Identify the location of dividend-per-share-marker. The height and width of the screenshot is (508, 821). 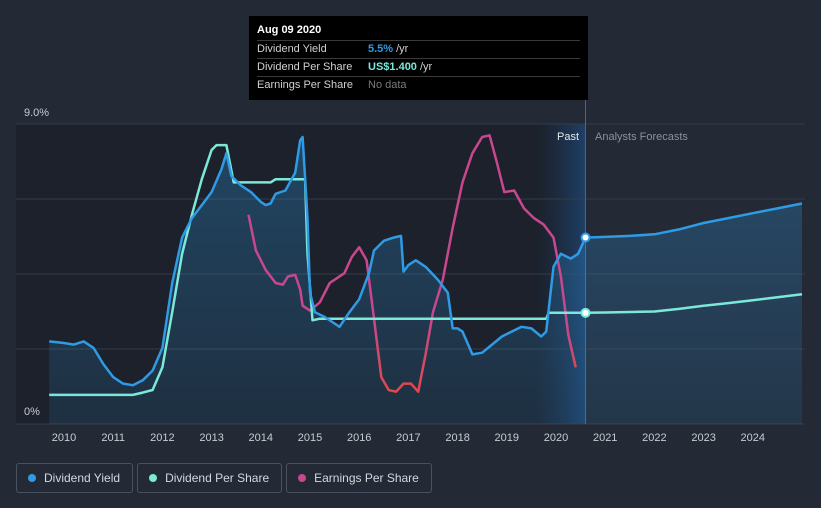
(585, 312).